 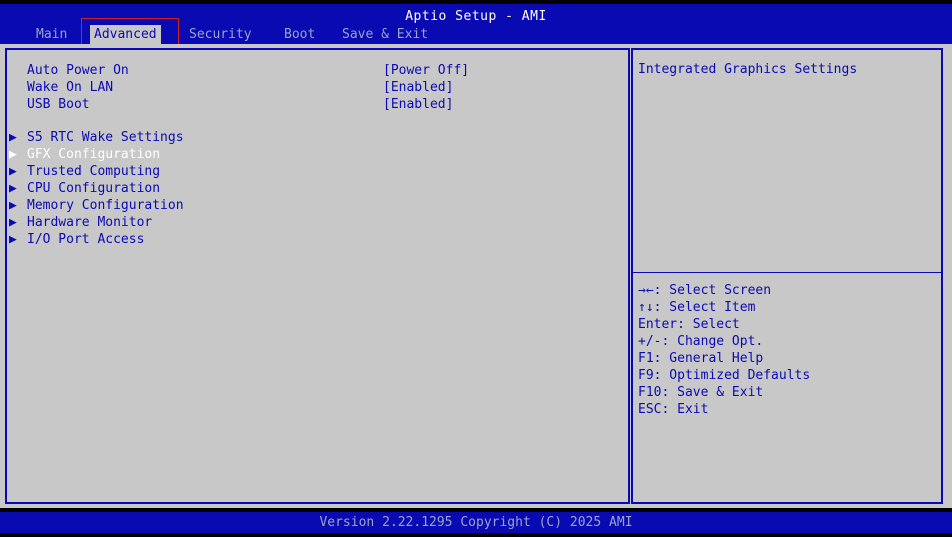 What do you see at coordinates (426, 70) in the screenshot?
I see `setting-value: [Power Off]` at bounding box center [426, 70].